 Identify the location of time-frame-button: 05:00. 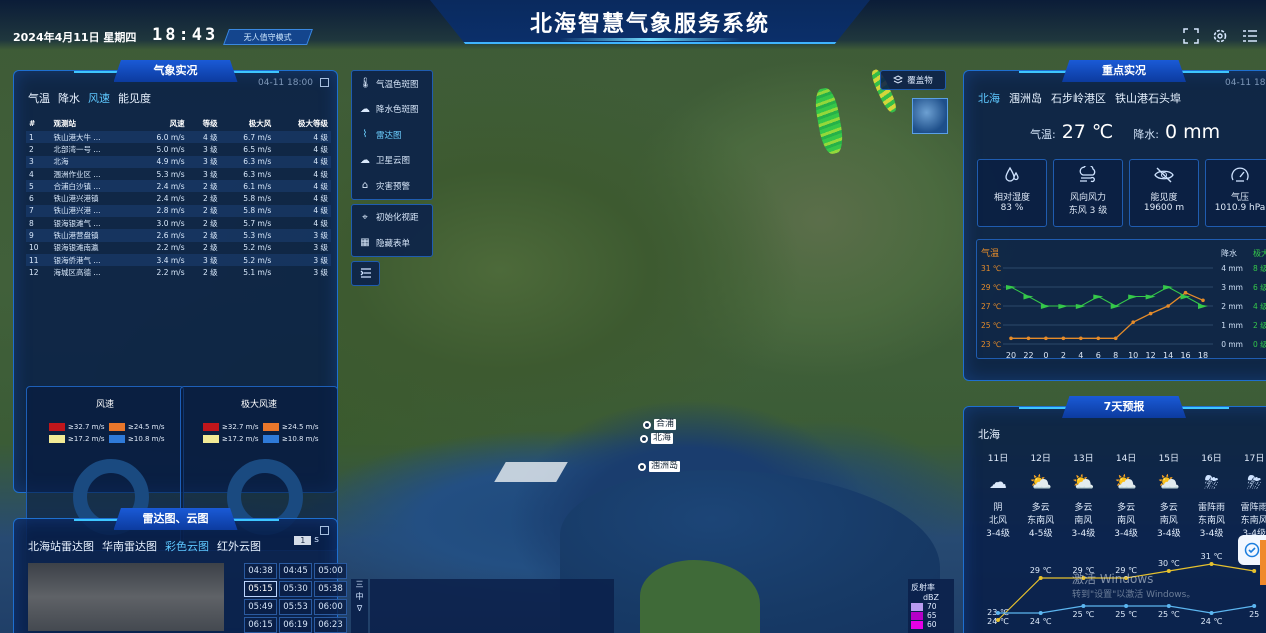
(330, 571).